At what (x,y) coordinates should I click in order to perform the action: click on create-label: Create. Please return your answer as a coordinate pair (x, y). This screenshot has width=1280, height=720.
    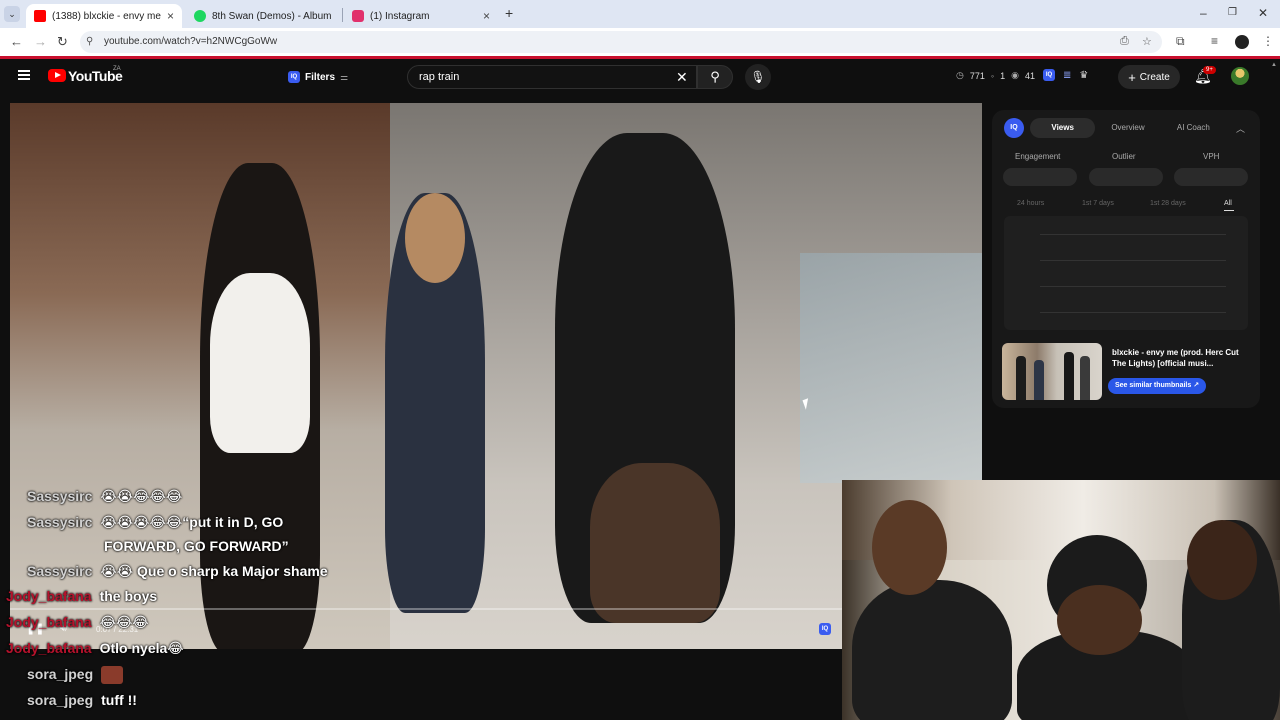
    Looking at the image, I should click on (1154, 77).